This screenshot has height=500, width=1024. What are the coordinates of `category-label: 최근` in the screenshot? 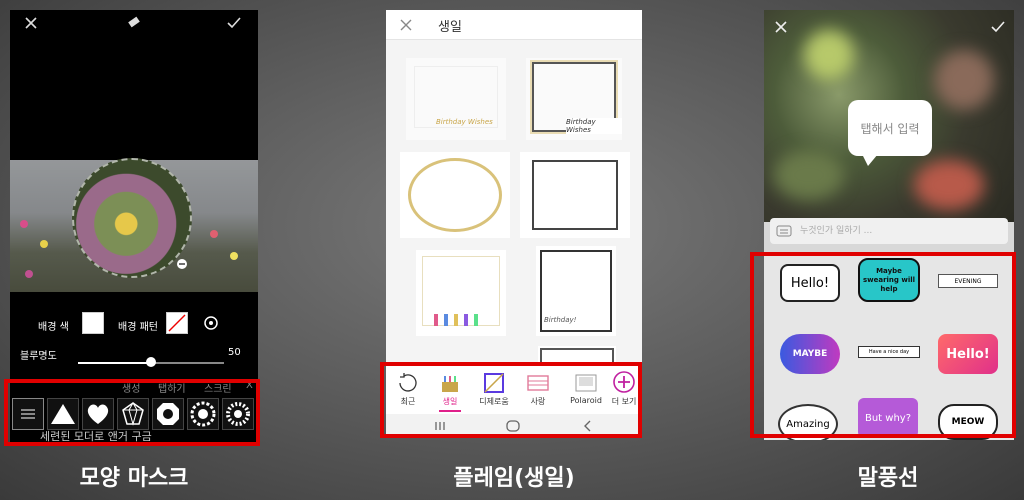 It's located at (408, 401).